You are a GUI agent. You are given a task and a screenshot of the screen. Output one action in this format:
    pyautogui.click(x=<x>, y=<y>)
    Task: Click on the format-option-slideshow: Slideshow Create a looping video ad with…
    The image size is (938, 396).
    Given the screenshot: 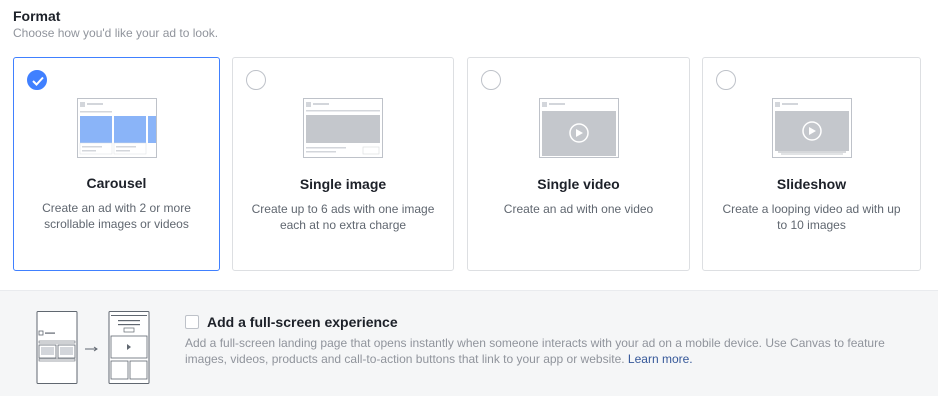 What is the action you would take?
    pyautogui.click(x=811, y=164)
    